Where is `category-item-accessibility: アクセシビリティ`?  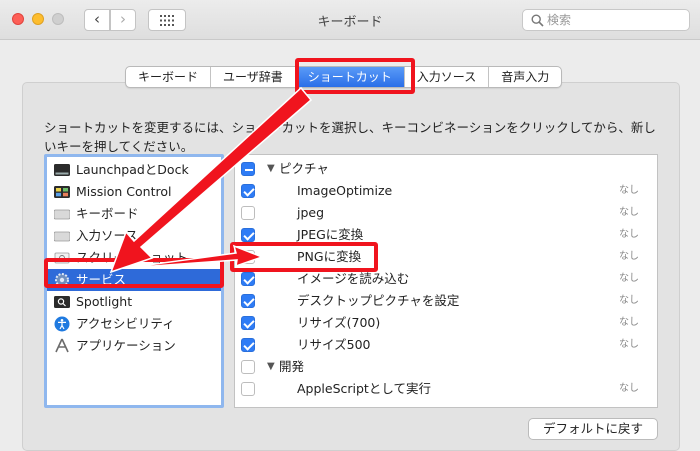
category-item-accessibility: アクセシビリティ is located at coordinates (134, 324).